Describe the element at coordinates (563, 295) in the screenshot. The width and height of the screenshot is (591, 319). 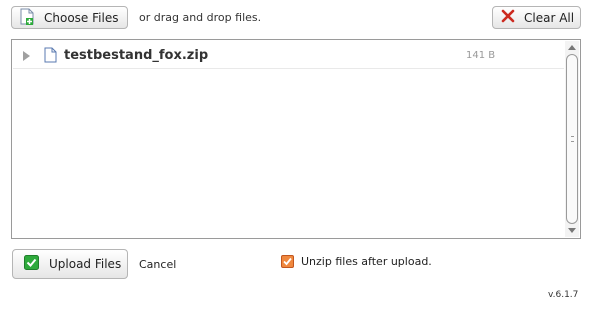
I see `version-text: v.6.1.7` at that location.